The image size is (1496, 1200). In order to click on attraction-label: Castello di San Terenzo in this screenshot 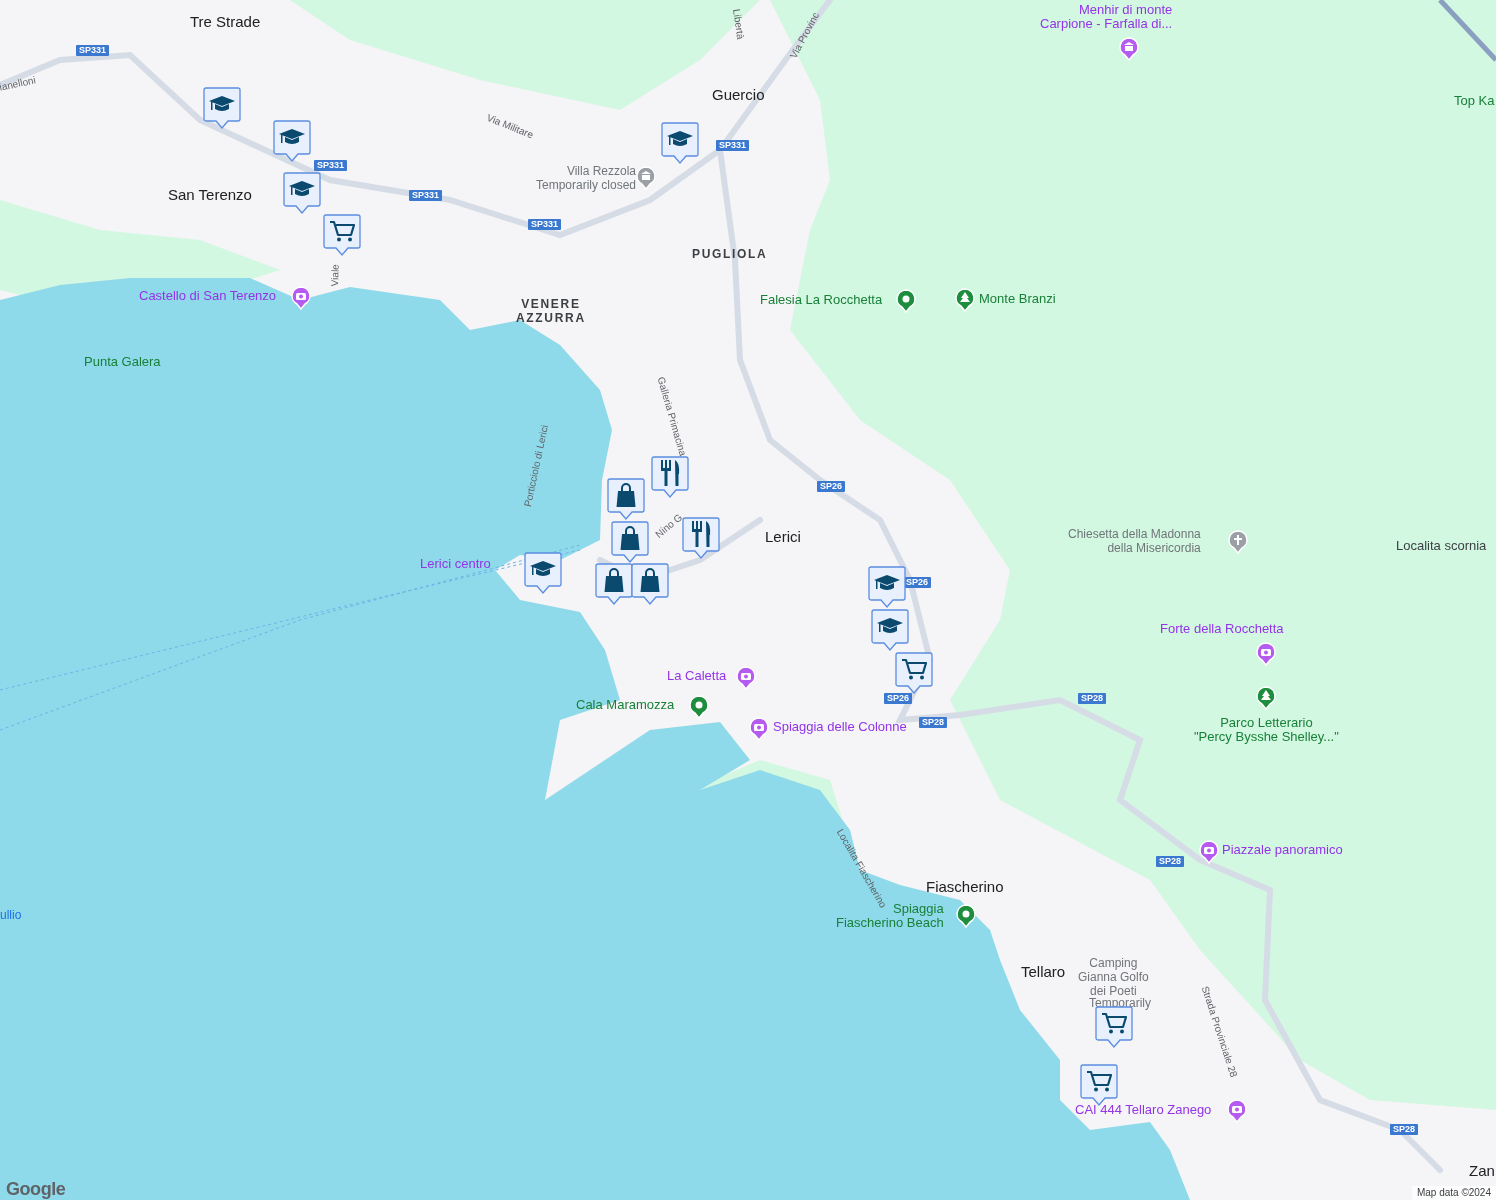, I will do `click(208, 296)`.